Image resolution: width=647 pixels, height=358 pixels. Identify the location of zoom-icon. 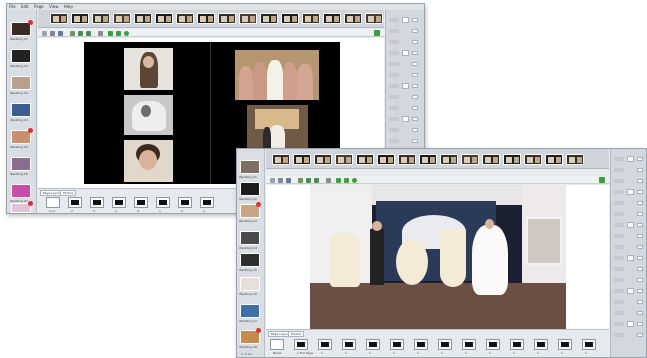
(328, 180).